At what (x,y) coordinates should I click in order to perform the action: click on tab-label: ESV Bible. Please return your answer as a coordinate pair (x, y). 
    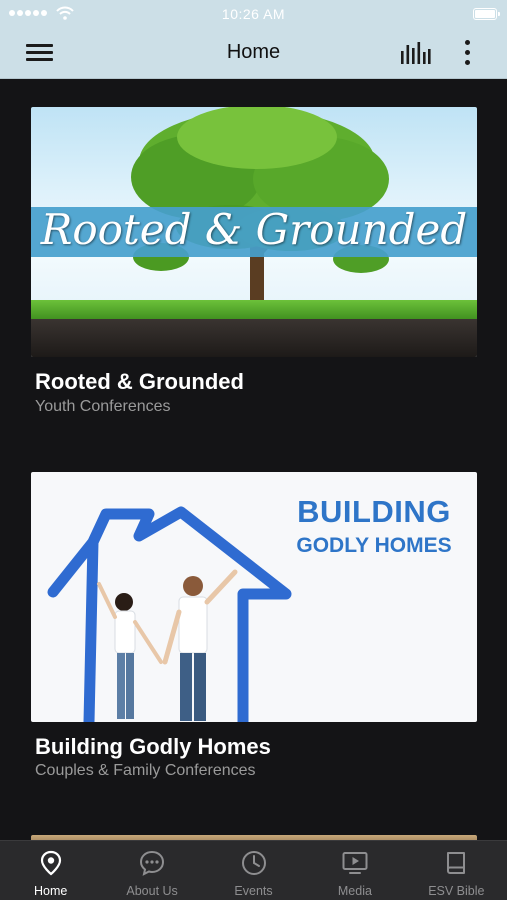
    Looking at the image, I should click on (456, 891).